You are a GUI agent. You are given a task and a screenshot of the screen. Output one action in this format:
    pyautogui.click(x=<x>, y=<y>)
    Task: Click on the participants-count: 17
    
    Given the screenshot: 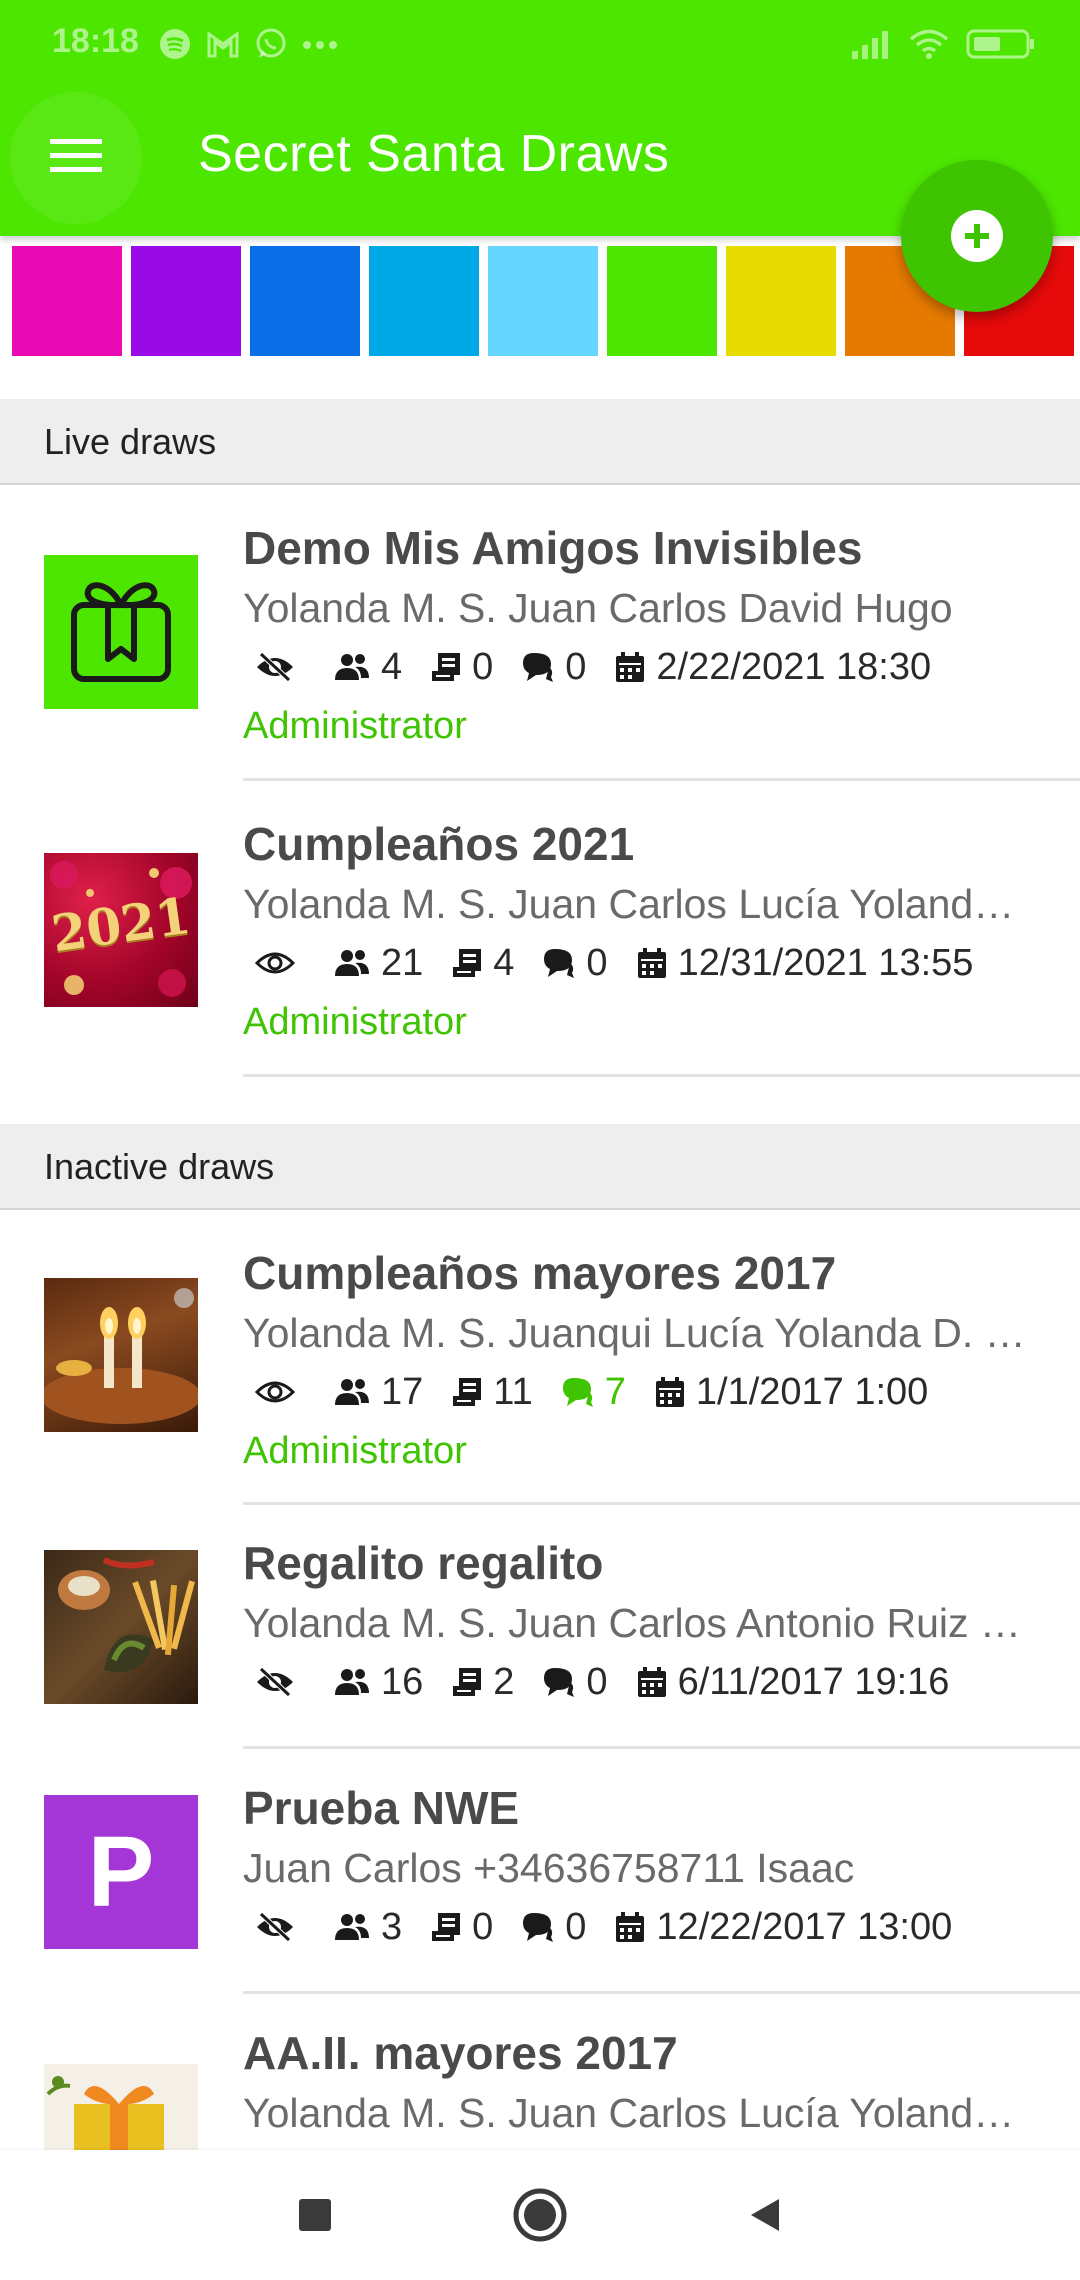 What is the action you would take?
    pyautogui.click(x=402, y=1391)
    